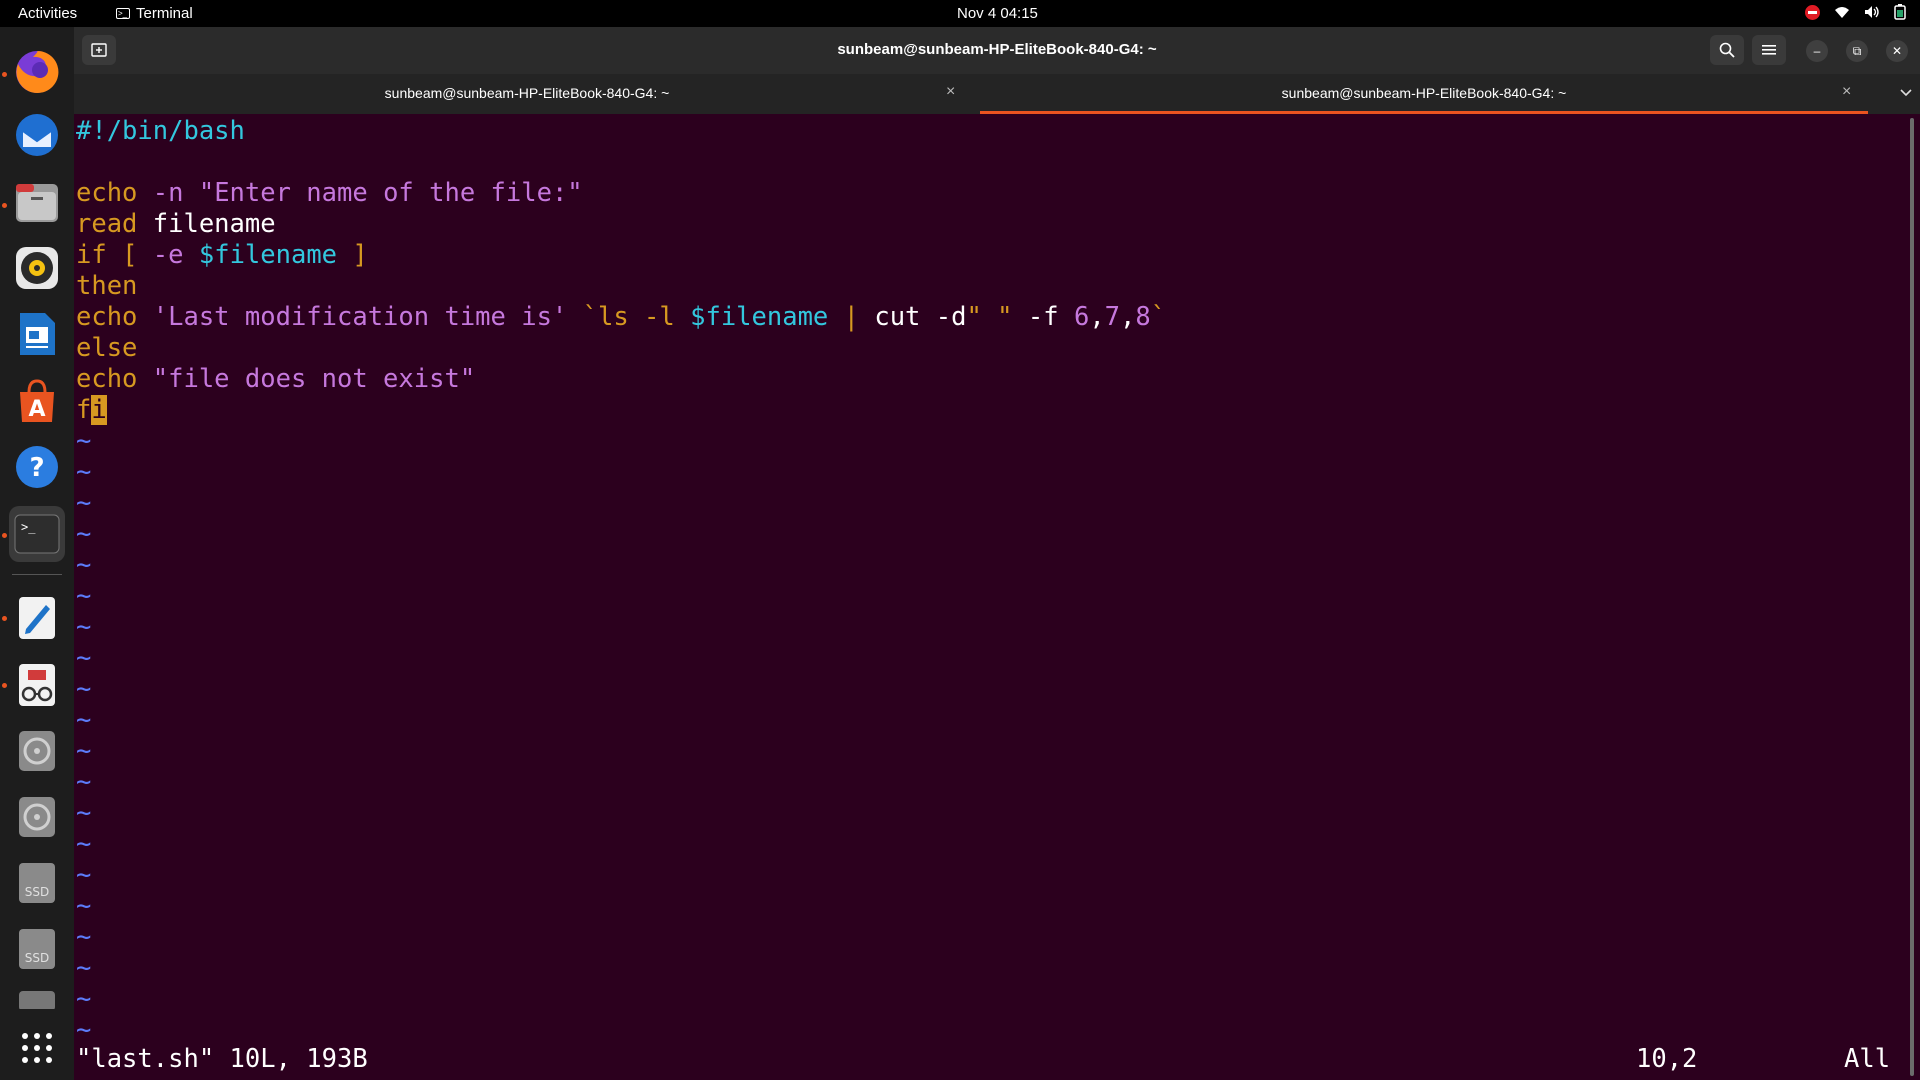 The height and width of the screenshot is (1080, 1920). I want to click on battery-icon, so click(1900, 12).